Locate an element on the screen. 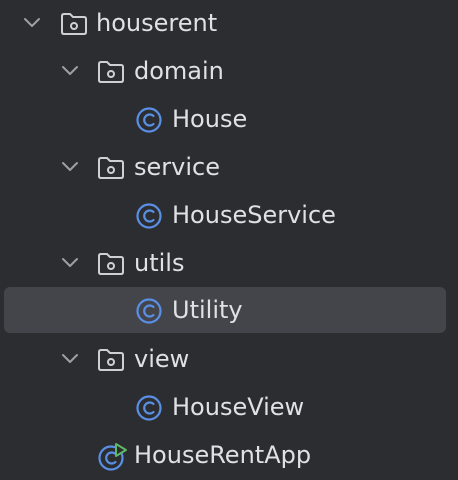 The height and width of the screenshot is (480, 458). tree-label-domain: domain is located at coordinates (179, 71).